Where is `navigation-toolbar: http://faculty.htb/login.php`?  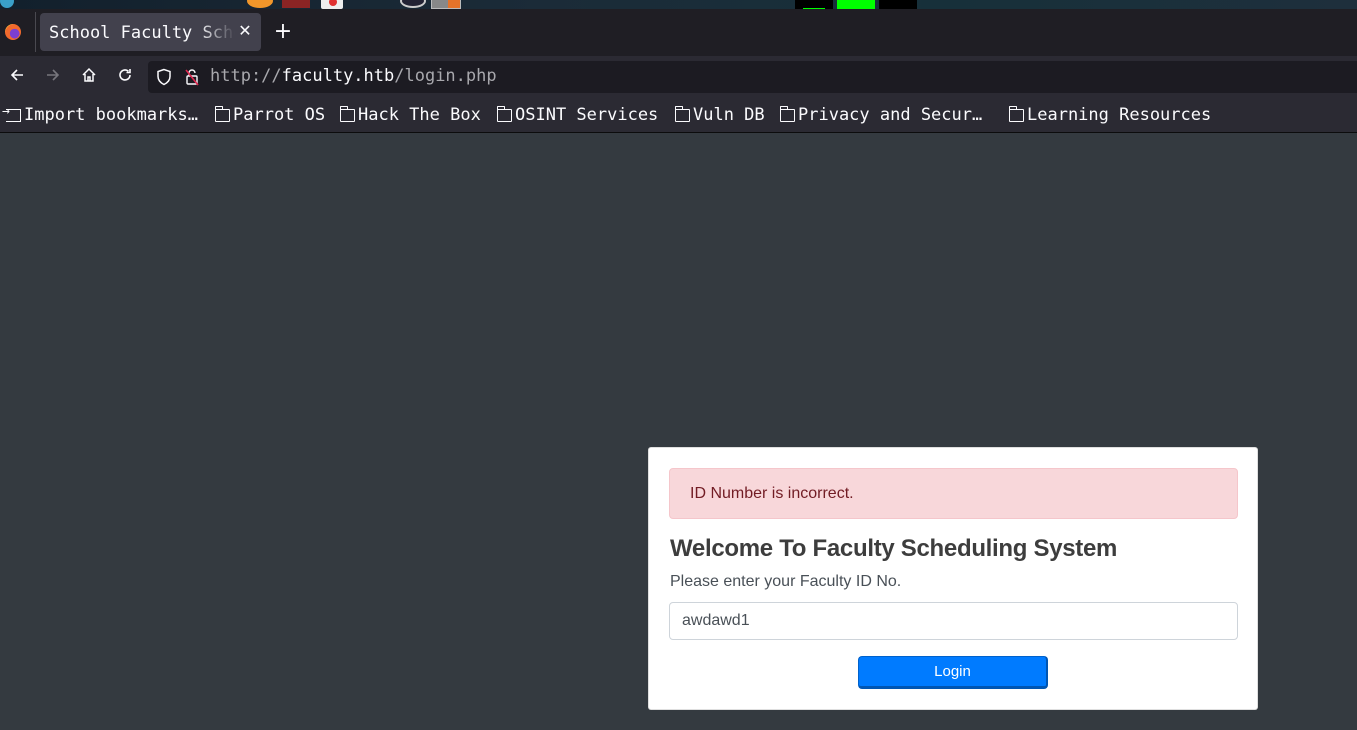
navigation-toolbar: http://faculty.htb/login.php is located at coordinates (678, 76).